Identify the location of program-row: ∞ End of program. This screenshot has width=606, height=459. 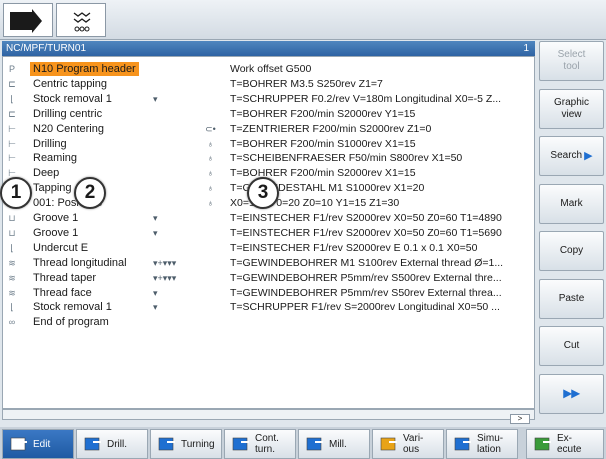
(268, 322).